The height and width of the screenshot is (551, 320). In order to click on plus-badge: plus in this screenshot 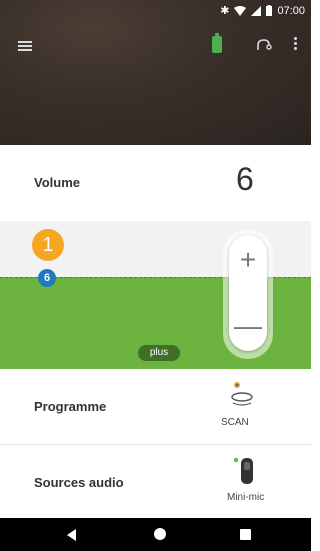, I will do `click(159, 353)`.